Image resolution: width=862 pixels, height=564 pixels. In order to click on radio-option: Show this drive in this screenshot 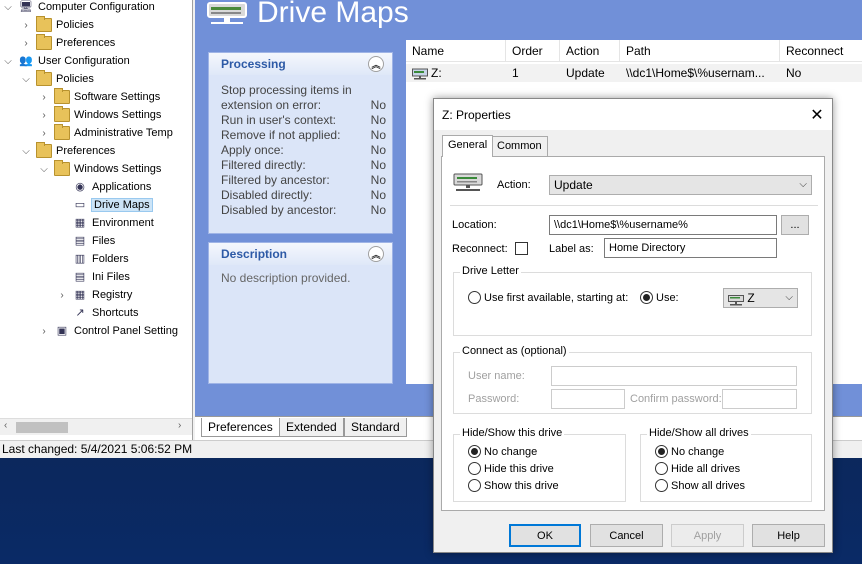, I will do `click(513, 485)`.